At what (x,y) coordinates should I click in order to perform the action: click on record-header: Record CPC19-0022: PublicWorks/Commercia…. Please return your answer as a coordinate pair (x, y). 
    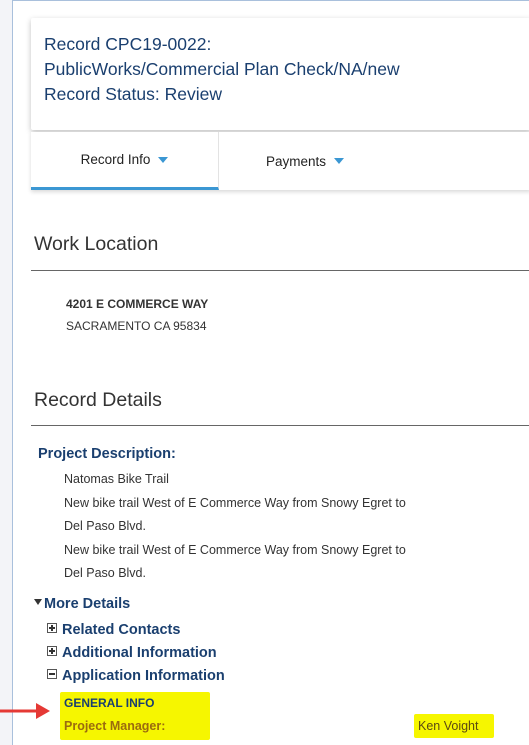
    Looking at the image, I should click on (280, 74).